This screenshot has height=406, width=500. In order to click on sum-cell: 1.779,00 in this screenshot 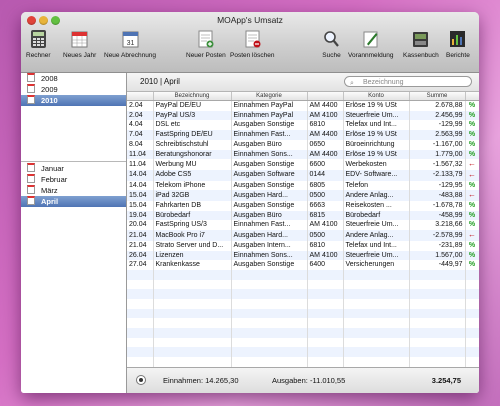, I will do `click(437, 154)`.